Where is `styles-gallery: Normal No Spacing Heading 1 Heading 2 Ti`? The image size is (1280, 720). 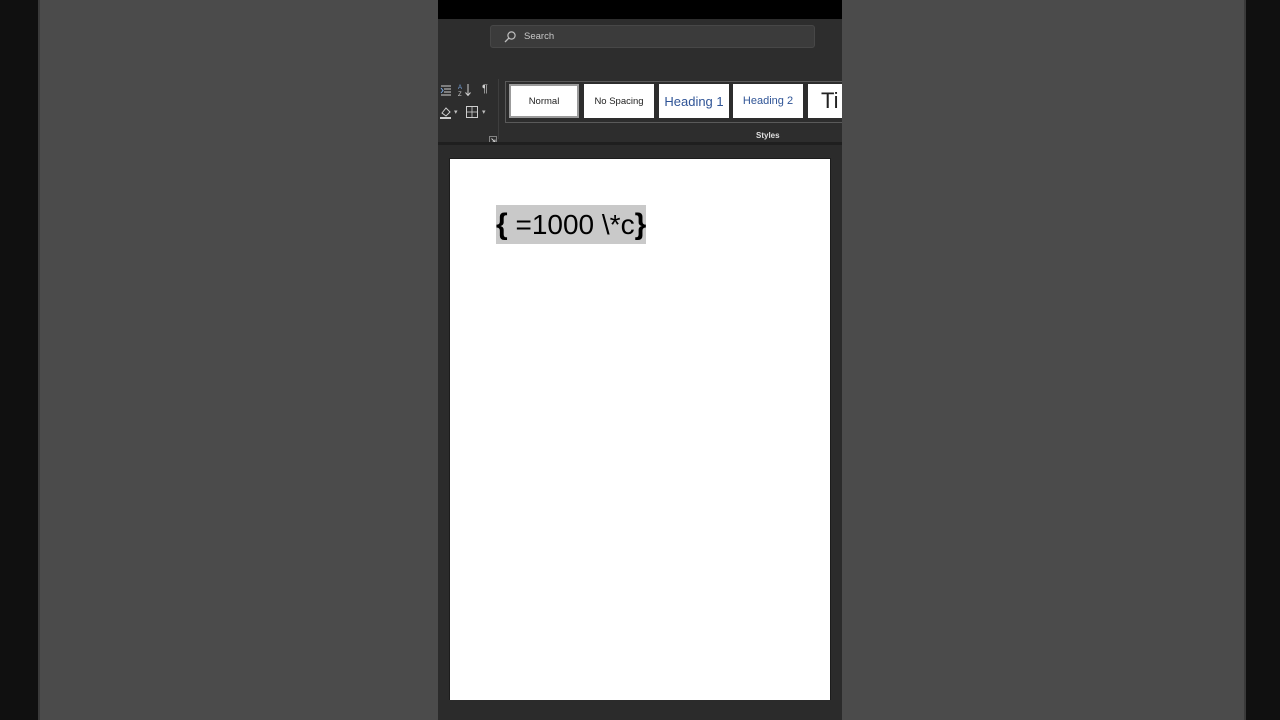 styles-gallery: Normal No Spacing Heading 1 Heading 2 Ti is located at coordinates (673, 102).